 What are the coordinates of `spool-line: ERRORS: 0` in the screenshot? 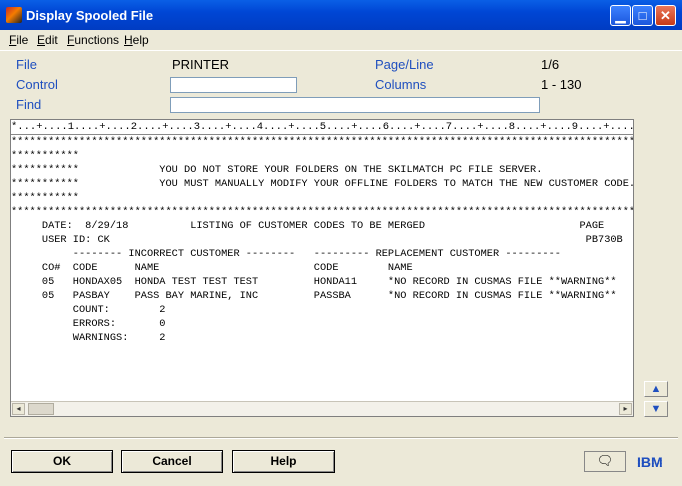 It's located at (88, 324).